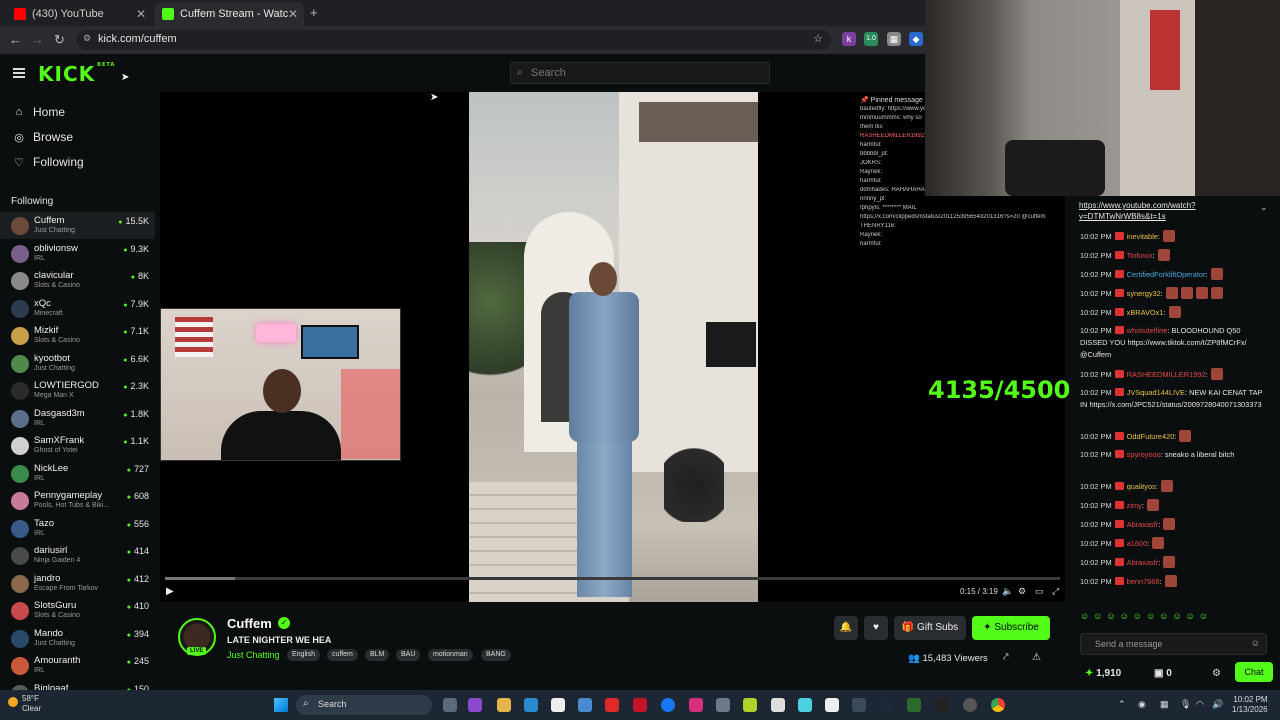 The image size is (1280, 720). I want to click on forward-icon: →, so click(37, 39).